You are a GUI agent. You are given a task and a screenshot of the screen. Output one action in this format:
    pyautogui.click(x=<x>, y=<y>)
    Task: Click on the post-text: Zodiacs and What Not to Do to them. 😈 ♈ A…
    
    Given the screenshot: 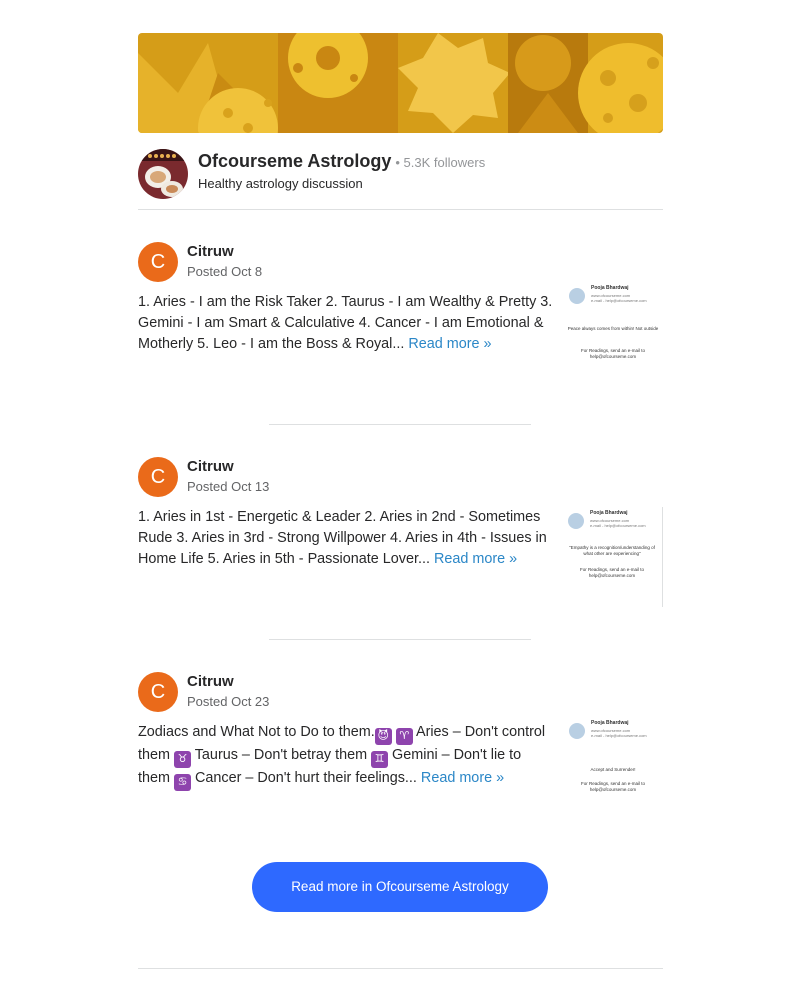 What is the action you would take?
    pyautogui.click(x=345, y=756)
    